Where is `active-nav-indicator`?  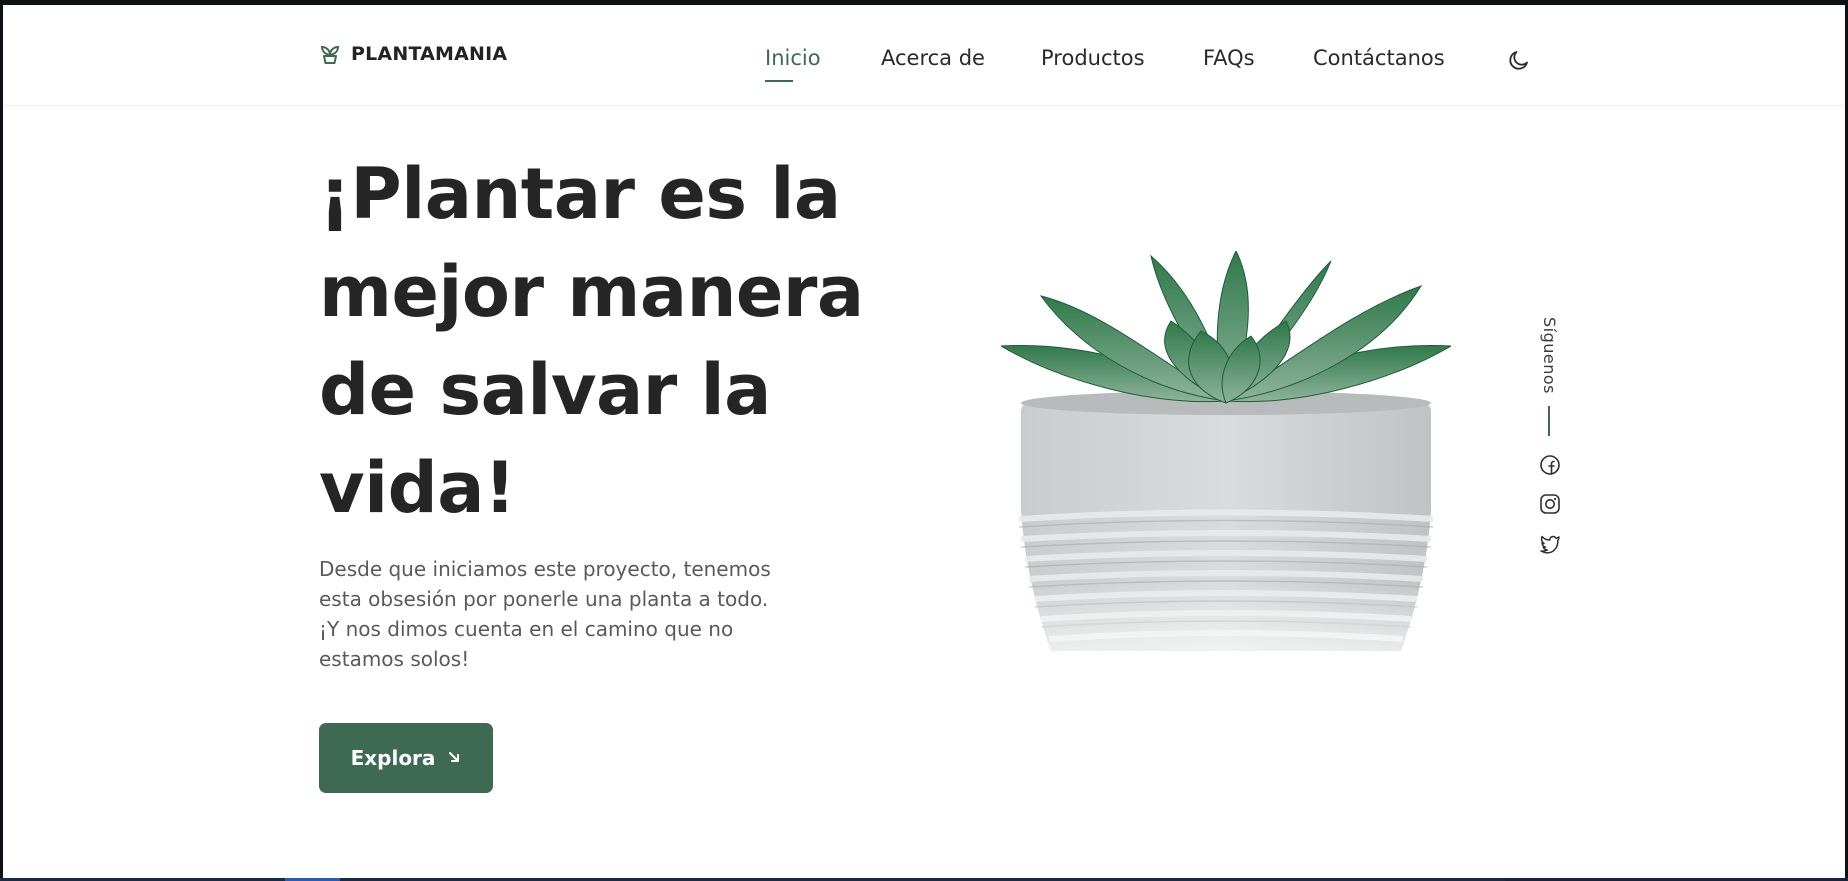 active-nav-indicator is located at coordinates (779, 81).